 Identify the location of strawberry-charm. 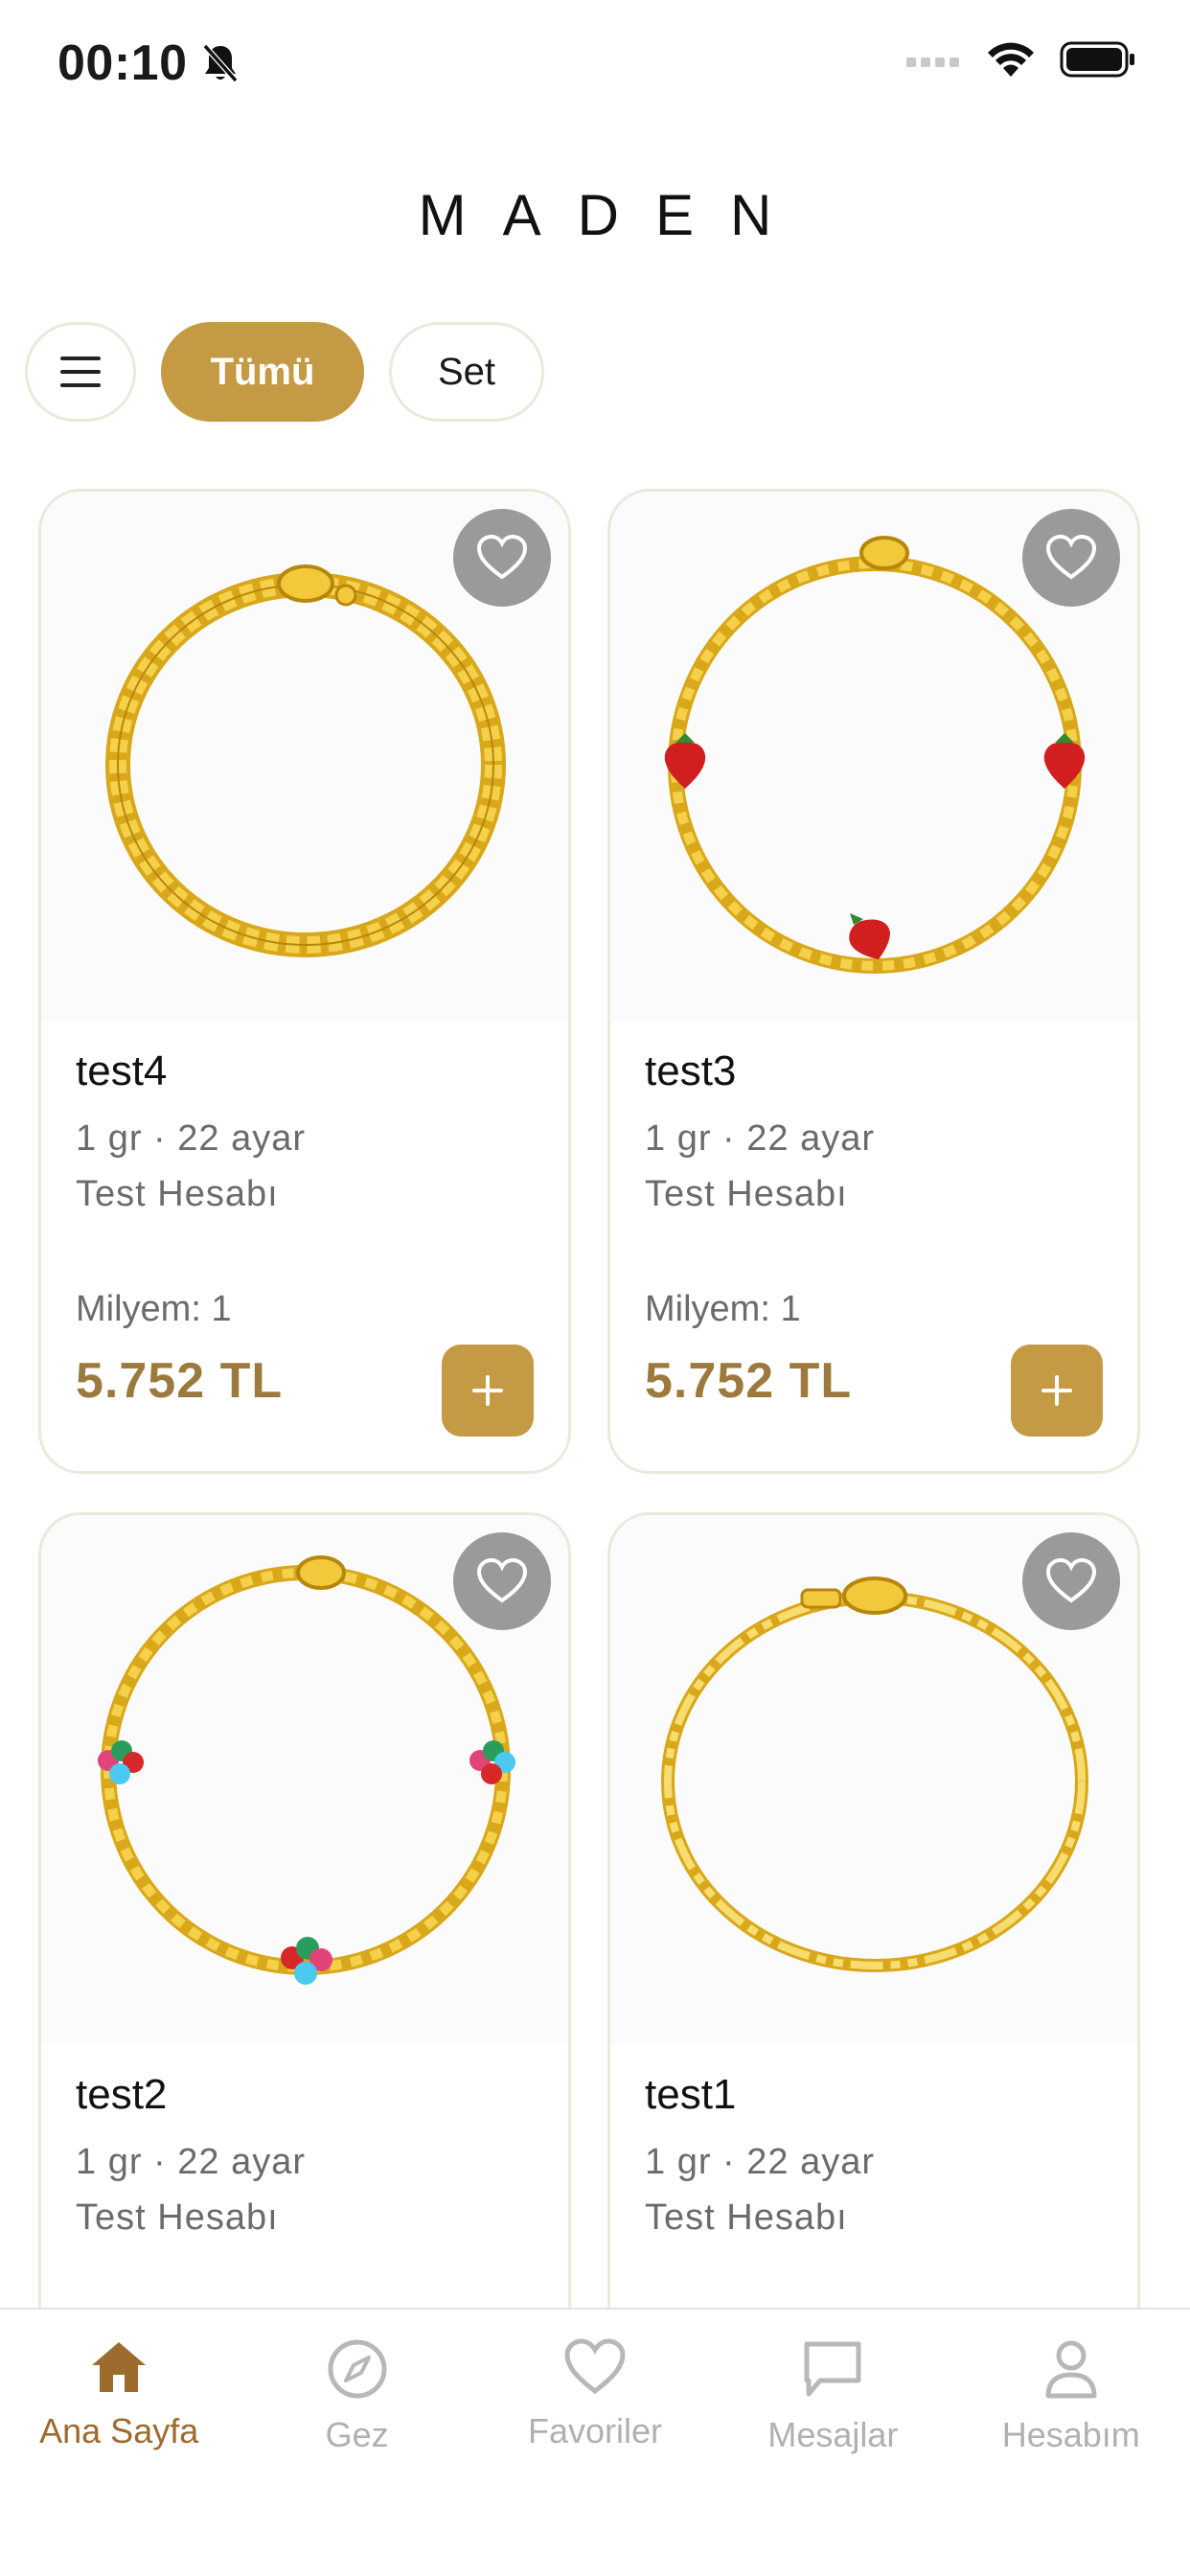
(870, 936).